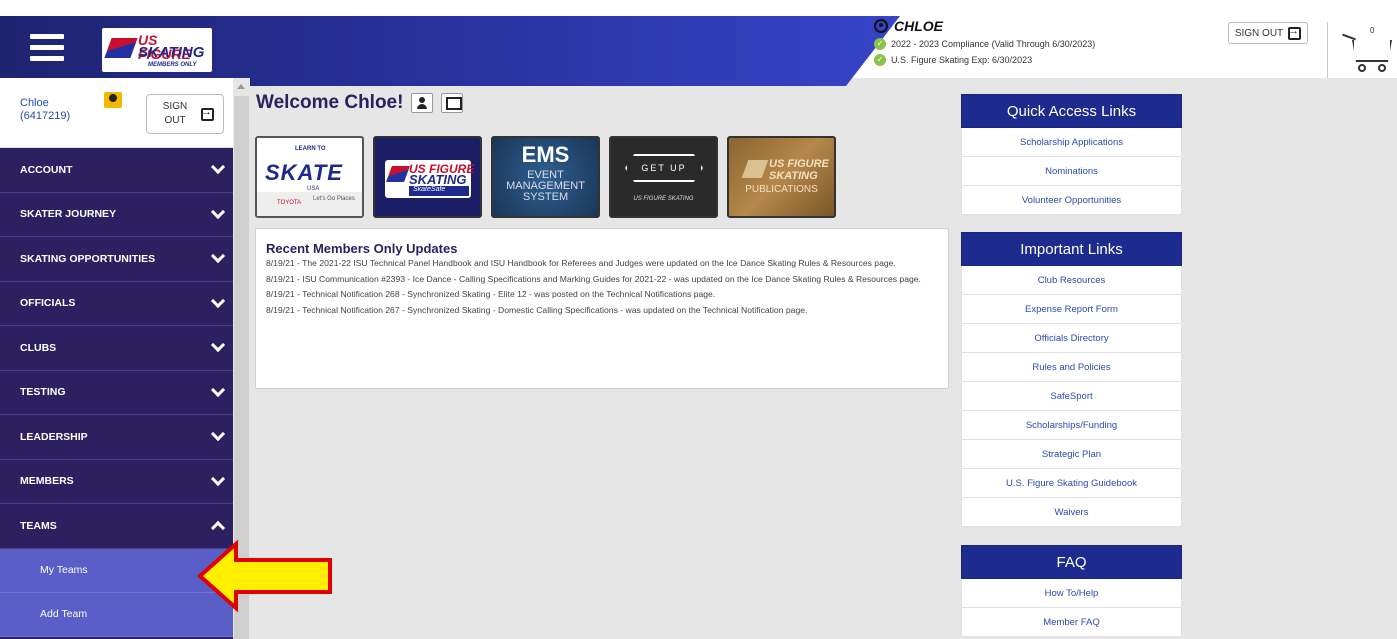 This screenshot has height=639, width=1397. Describe the element at coordinates (1071, 309) in the screenshot. I see `link-expense-report-form: Expense Report Form` at that location.